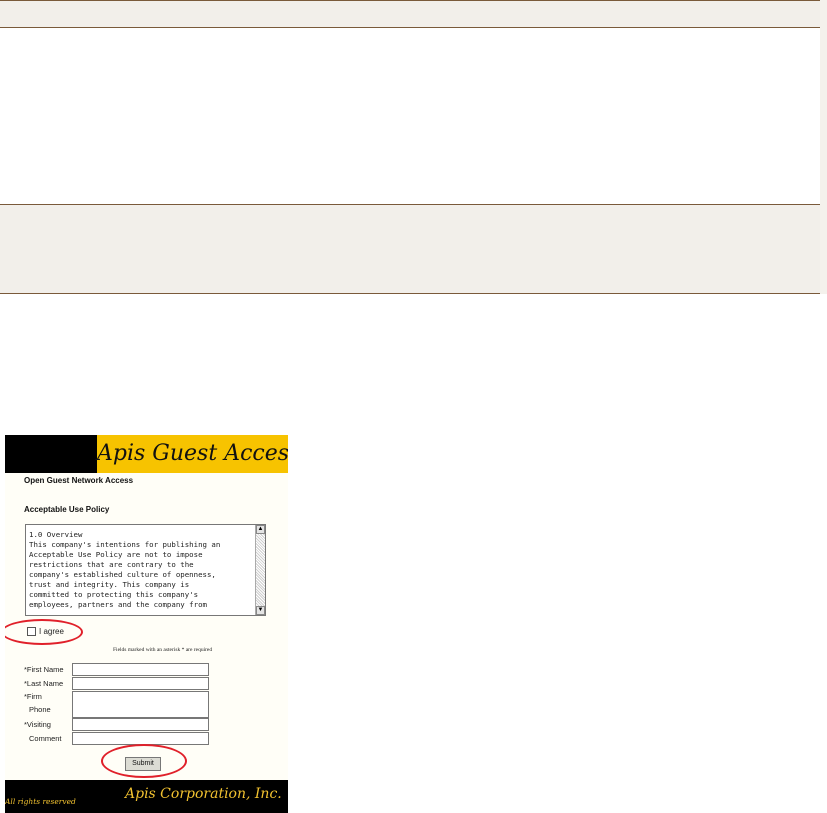 The height and width of the screenshot is (813, 827). What do you see at coordinates (37, 724) in the screenshot?
I see `visiting-label: *Visiting` at bounding box center [37, 724].